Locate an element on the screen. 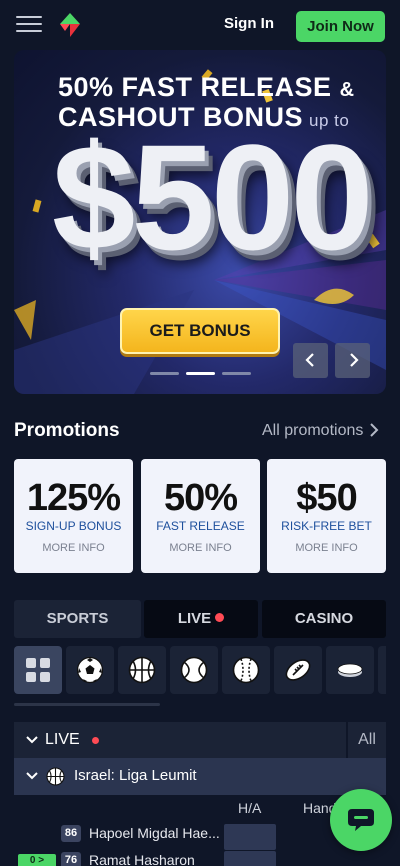 The width and height of the screenshot is (400, 866). football-icon is located at coordinates (298, 670).